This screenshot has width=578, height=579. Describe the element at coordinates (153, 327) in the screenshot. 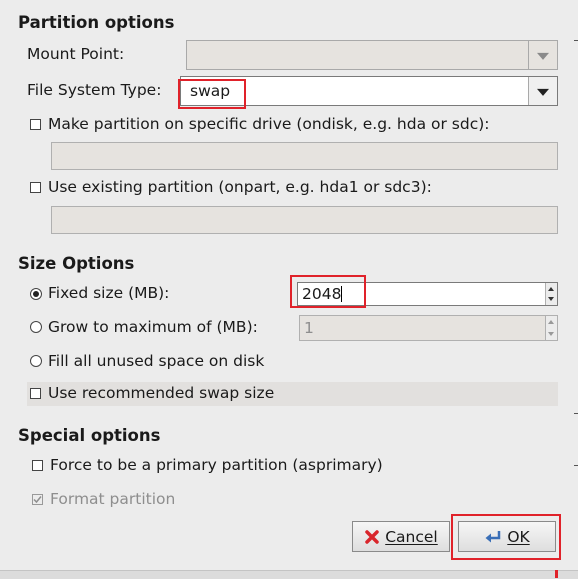

I see `grow-label: Grow to maximum of (MB):` at that location.